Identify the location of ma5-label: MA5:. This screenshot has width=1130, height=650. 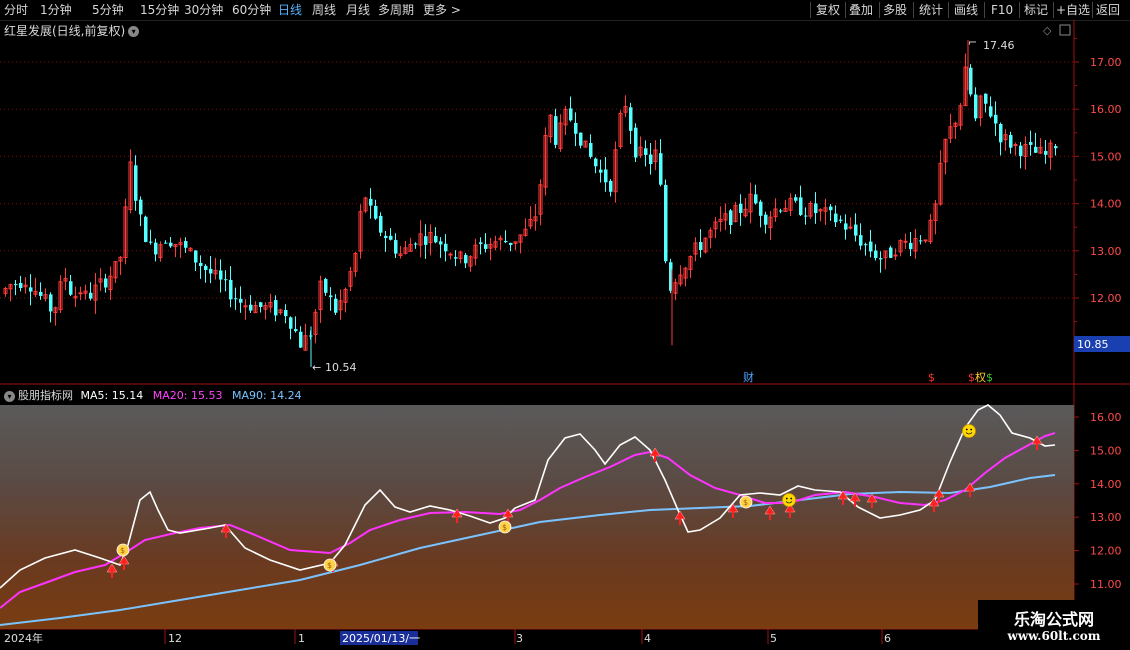
(94, 395).